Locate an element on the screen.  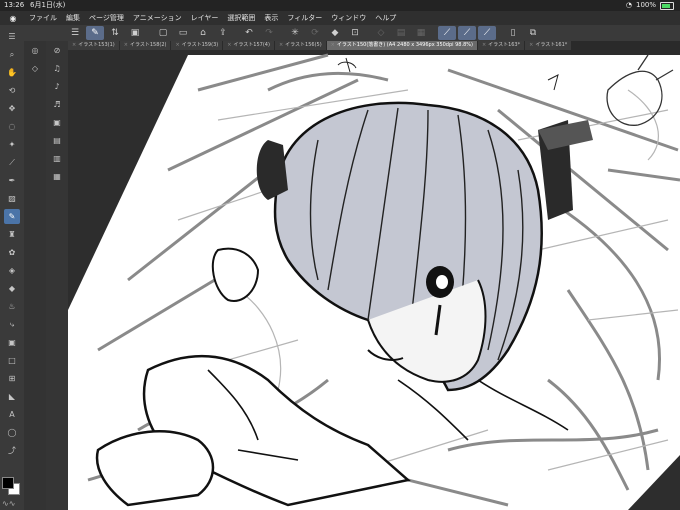
pencil-icon: ▨ is located at coordinates (12, 198).